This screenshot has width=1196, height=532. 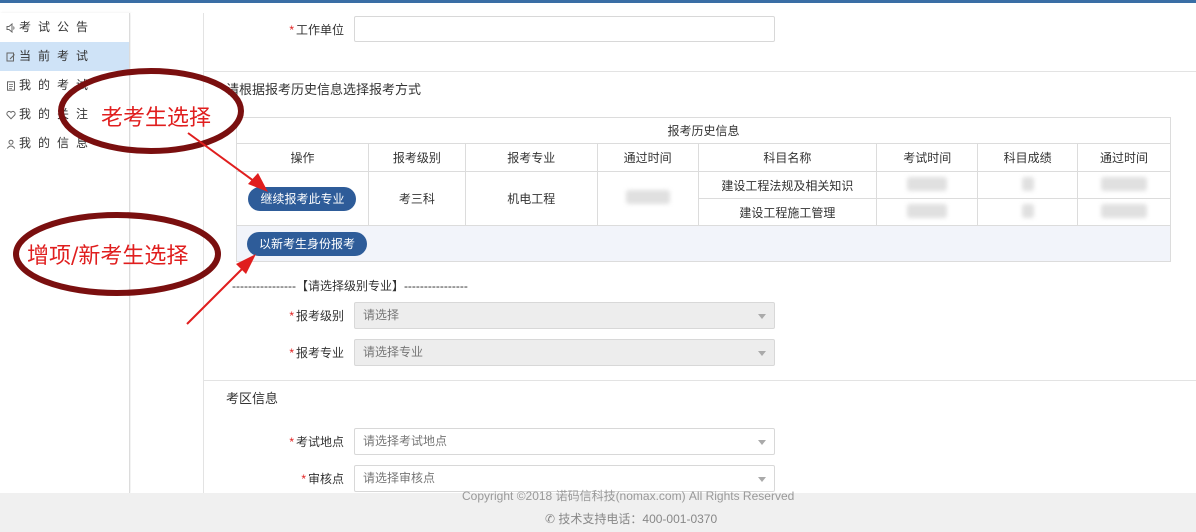 I want to click on sidebar-item-label: 考试公告, so click(x=57, y=27).